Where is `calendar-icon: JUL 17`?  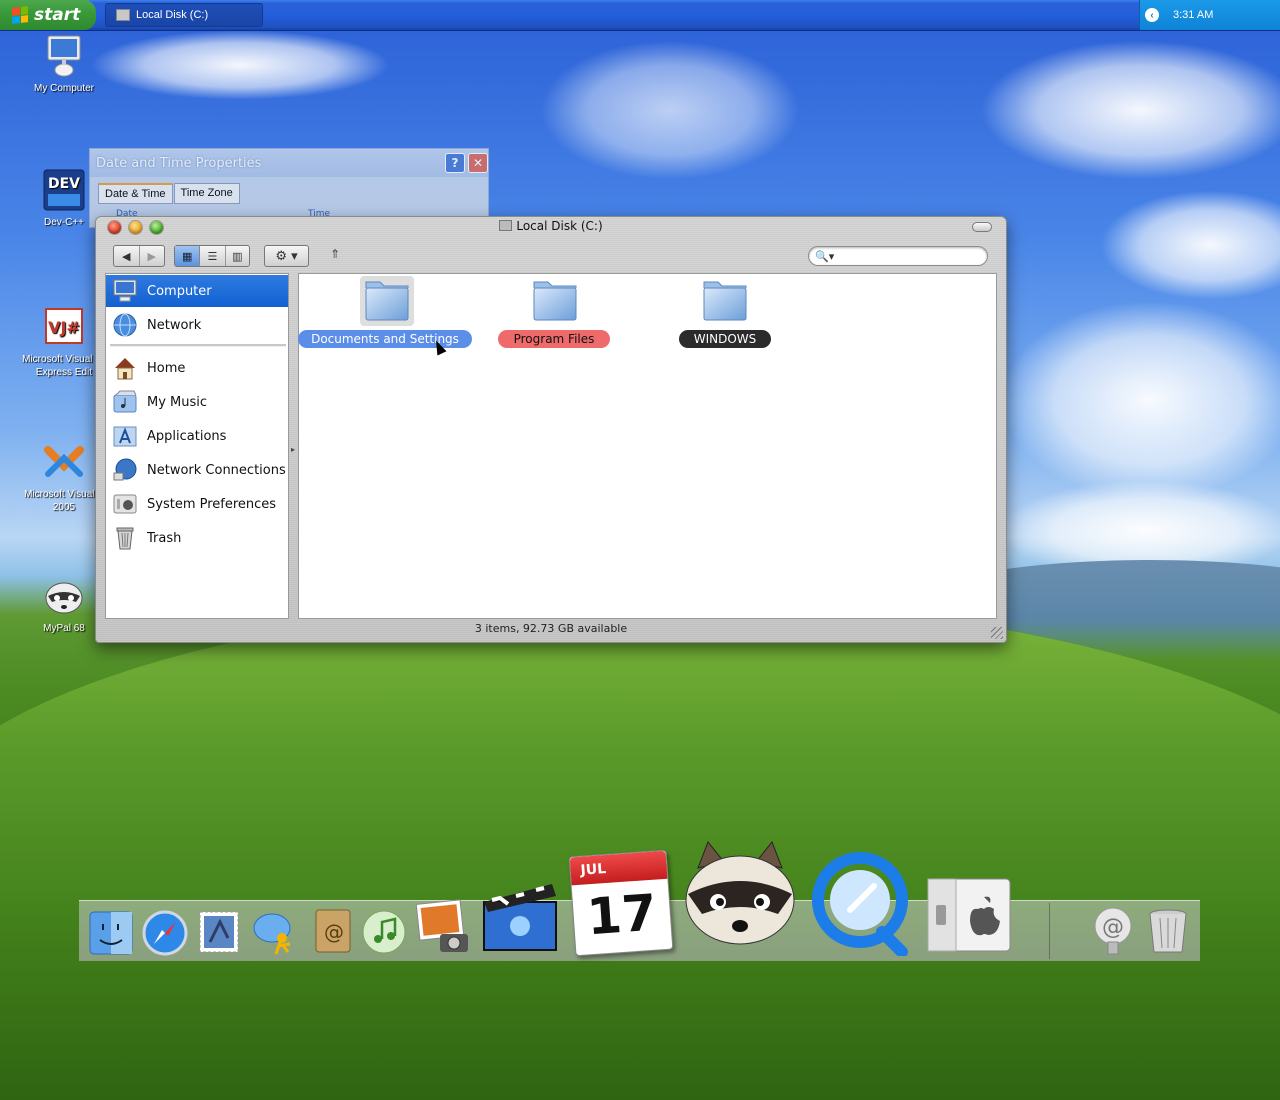
calendar-icon: JUL 17 is located at coordinates (621, 903).